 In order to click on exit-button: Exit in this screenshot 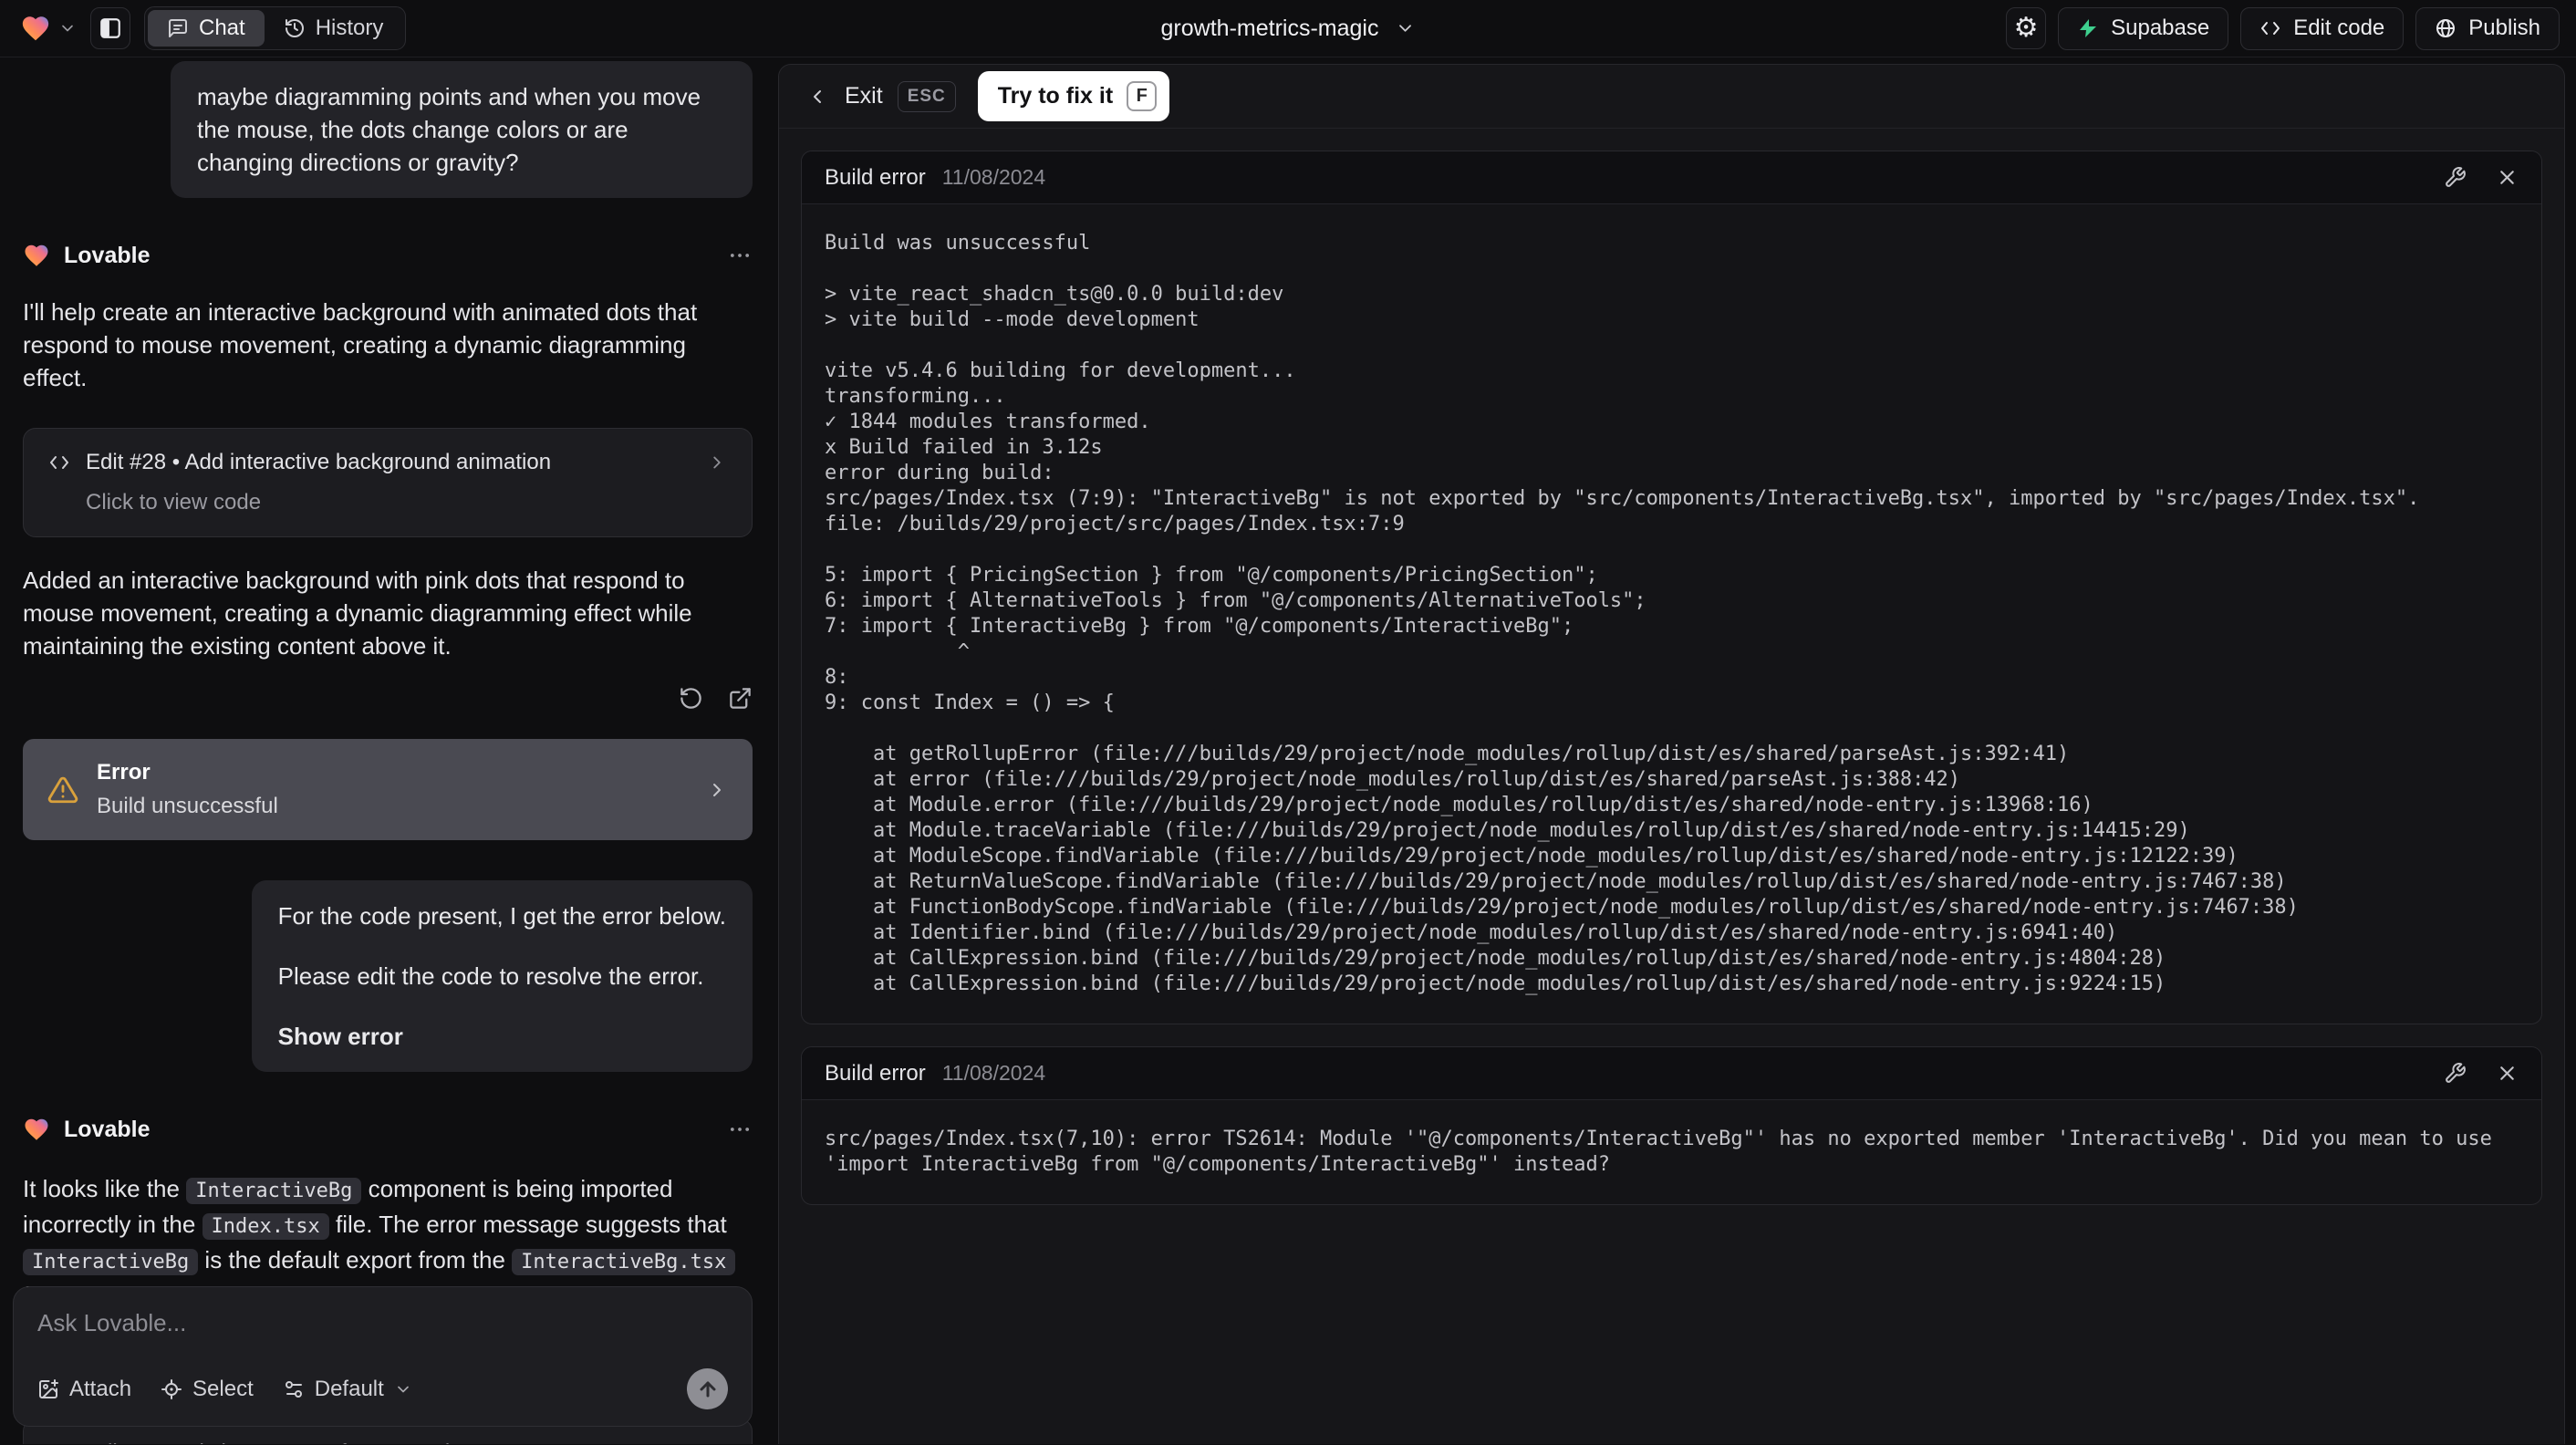, I will do `click(844, 96)`.